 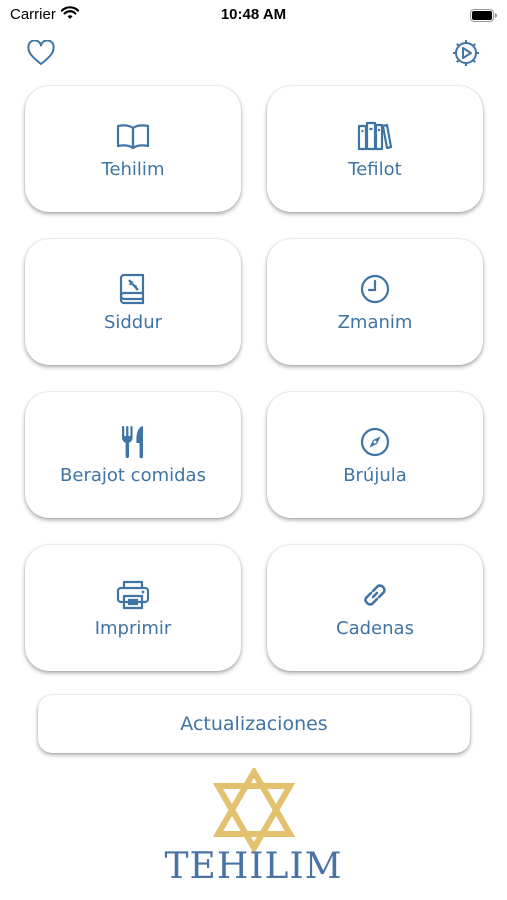 I want to click on star-of-david-icon, so click(x=254, y=810).